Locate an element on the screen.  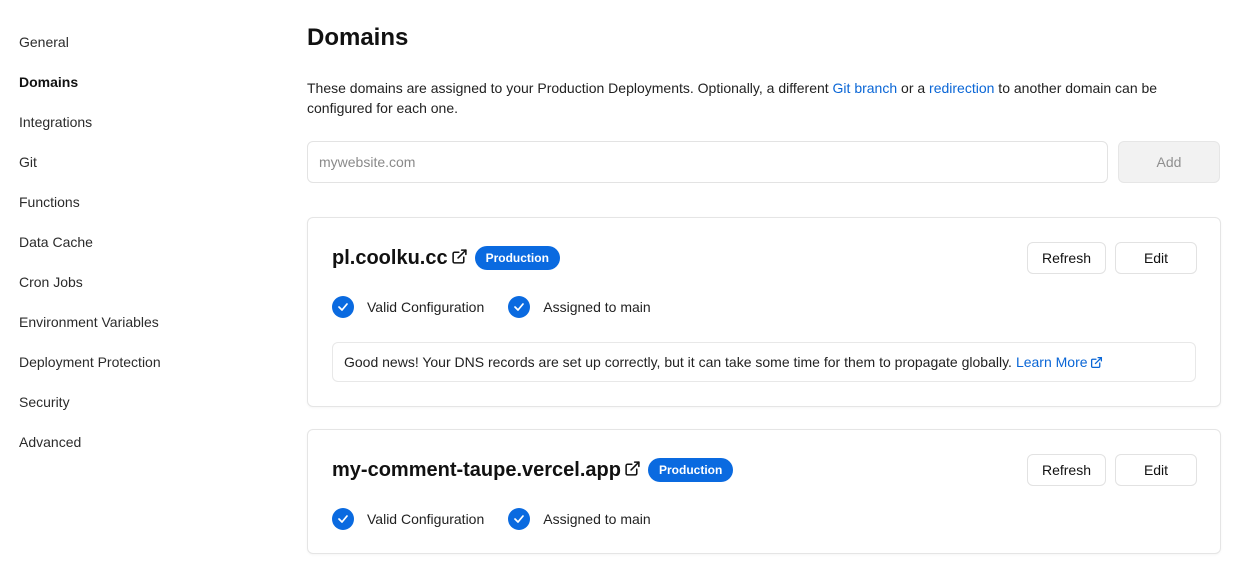
learn-more-link: Learn More is located at coordinates (1059, 362).